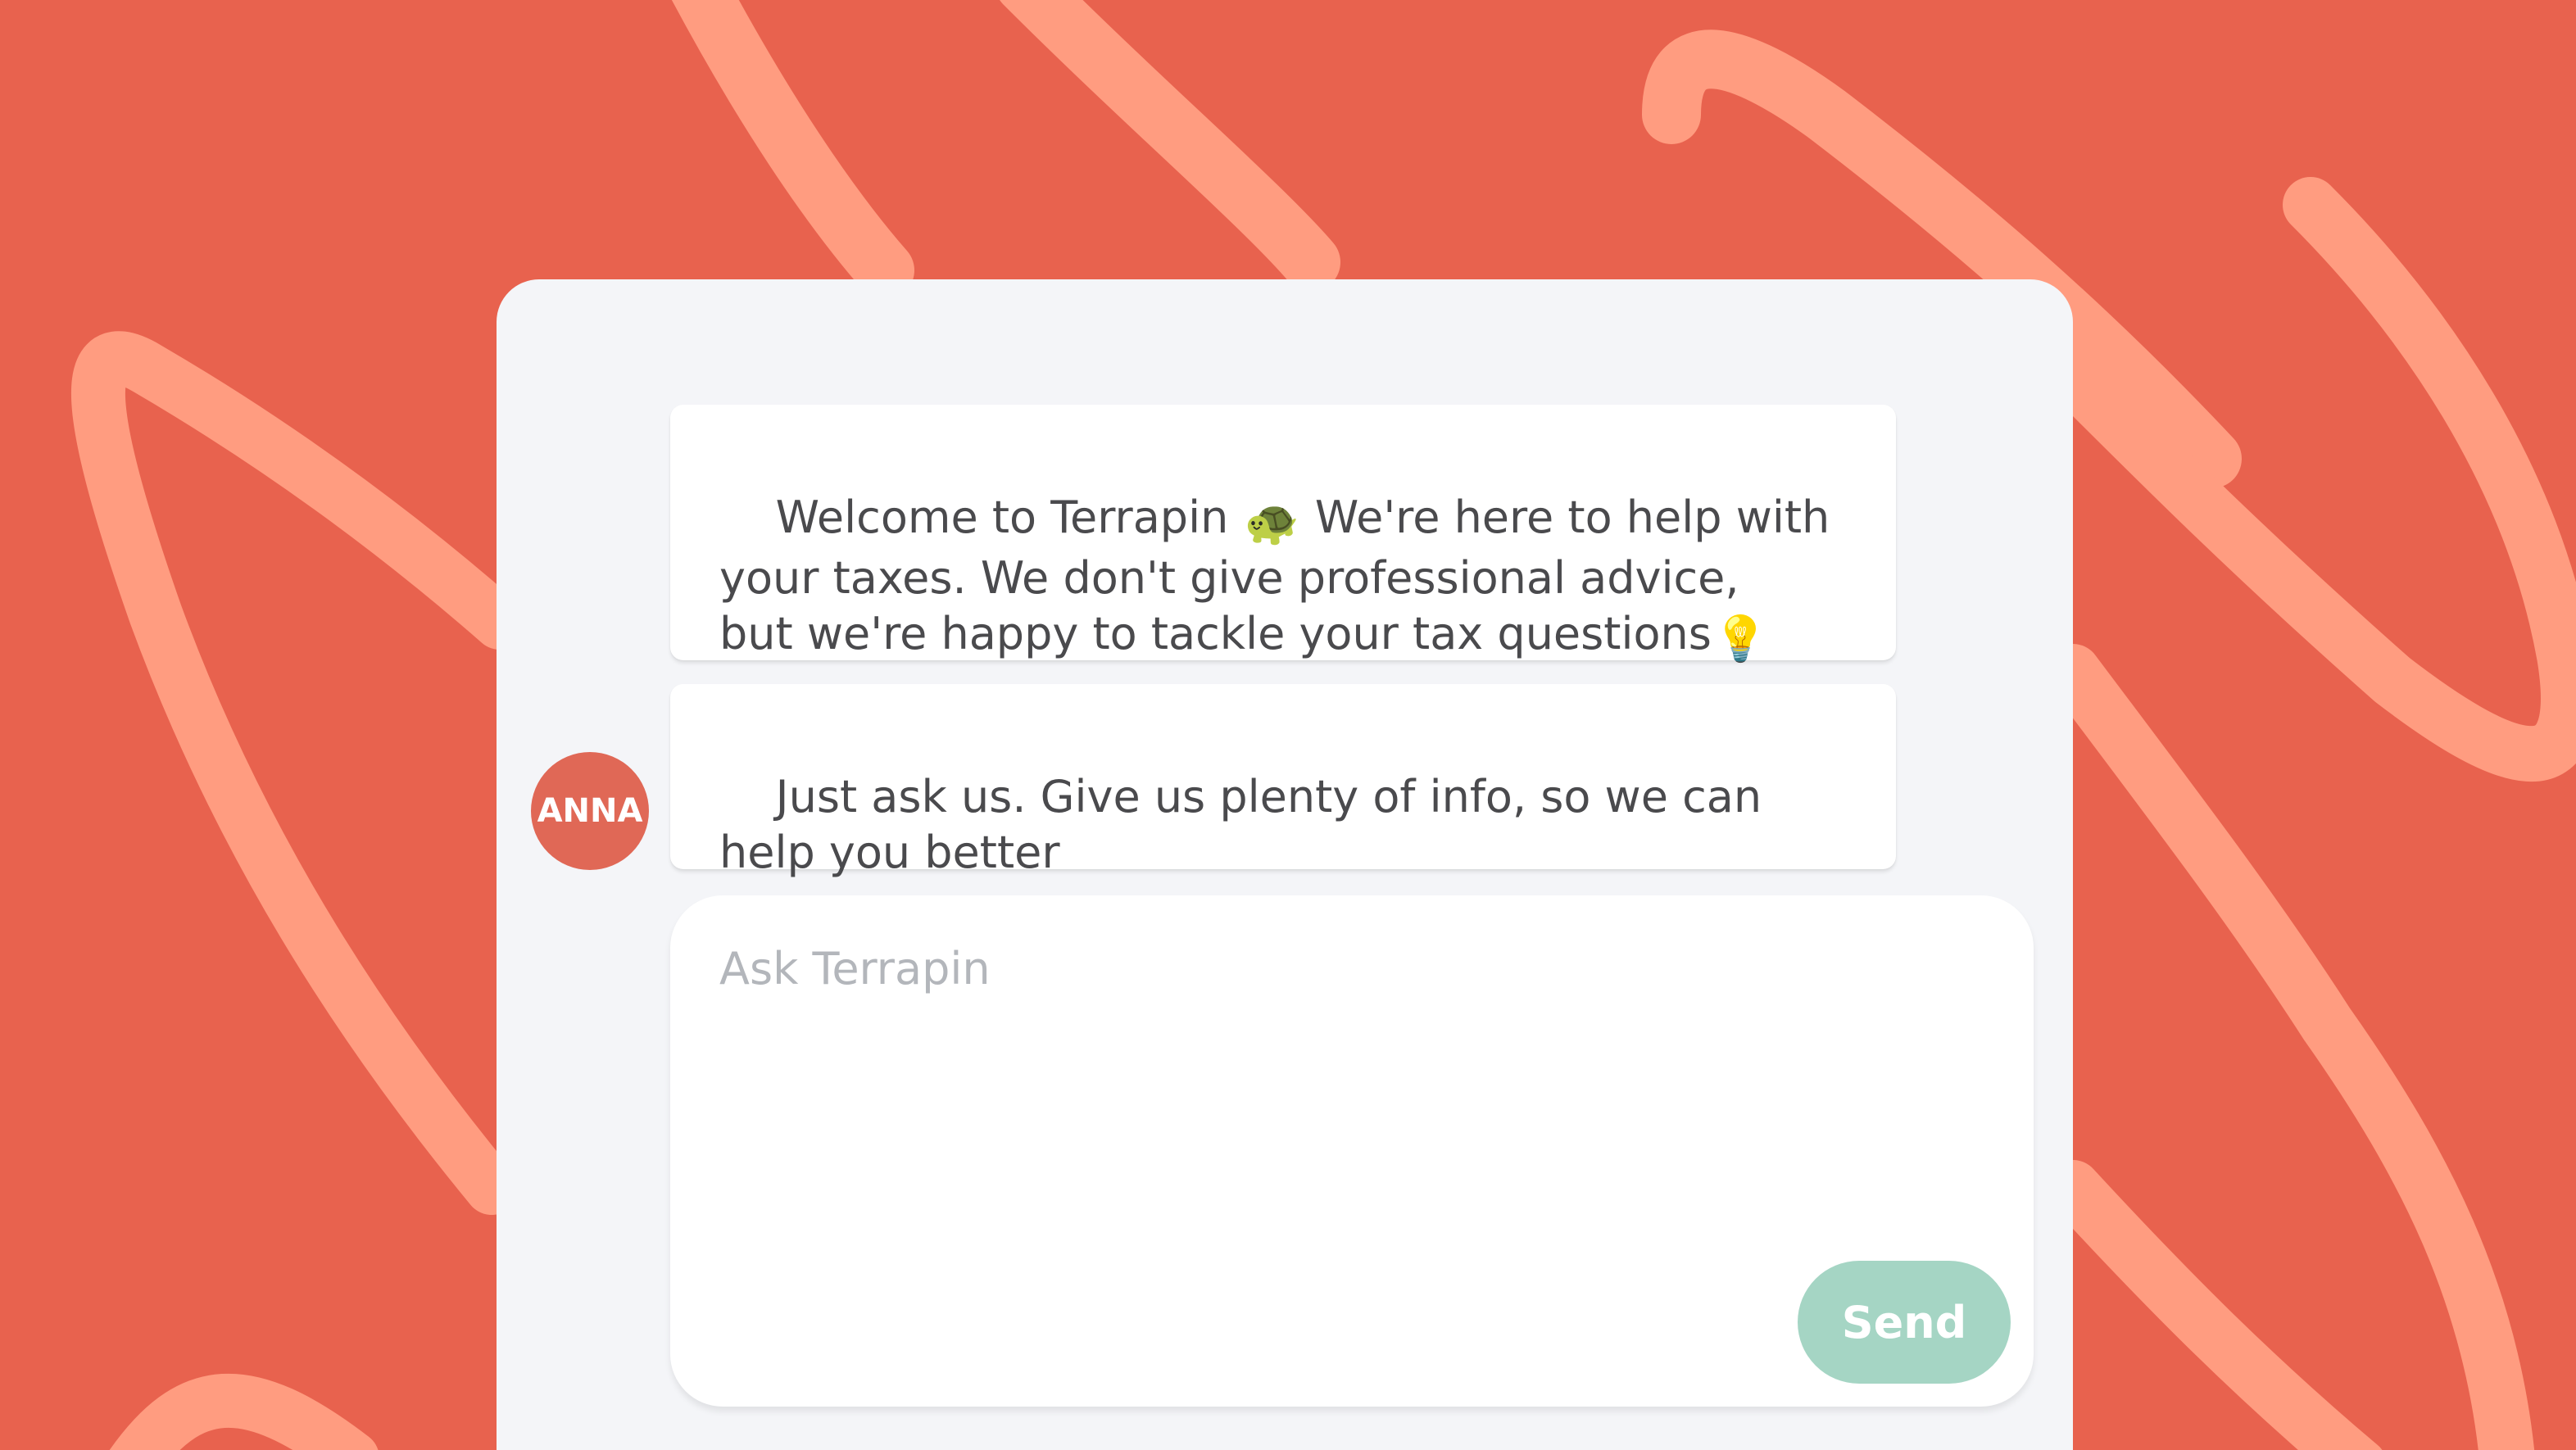 This screenshot has width=2576, height=1450. I want to click on bg-swirl-right-loop, so click(2306, 479).